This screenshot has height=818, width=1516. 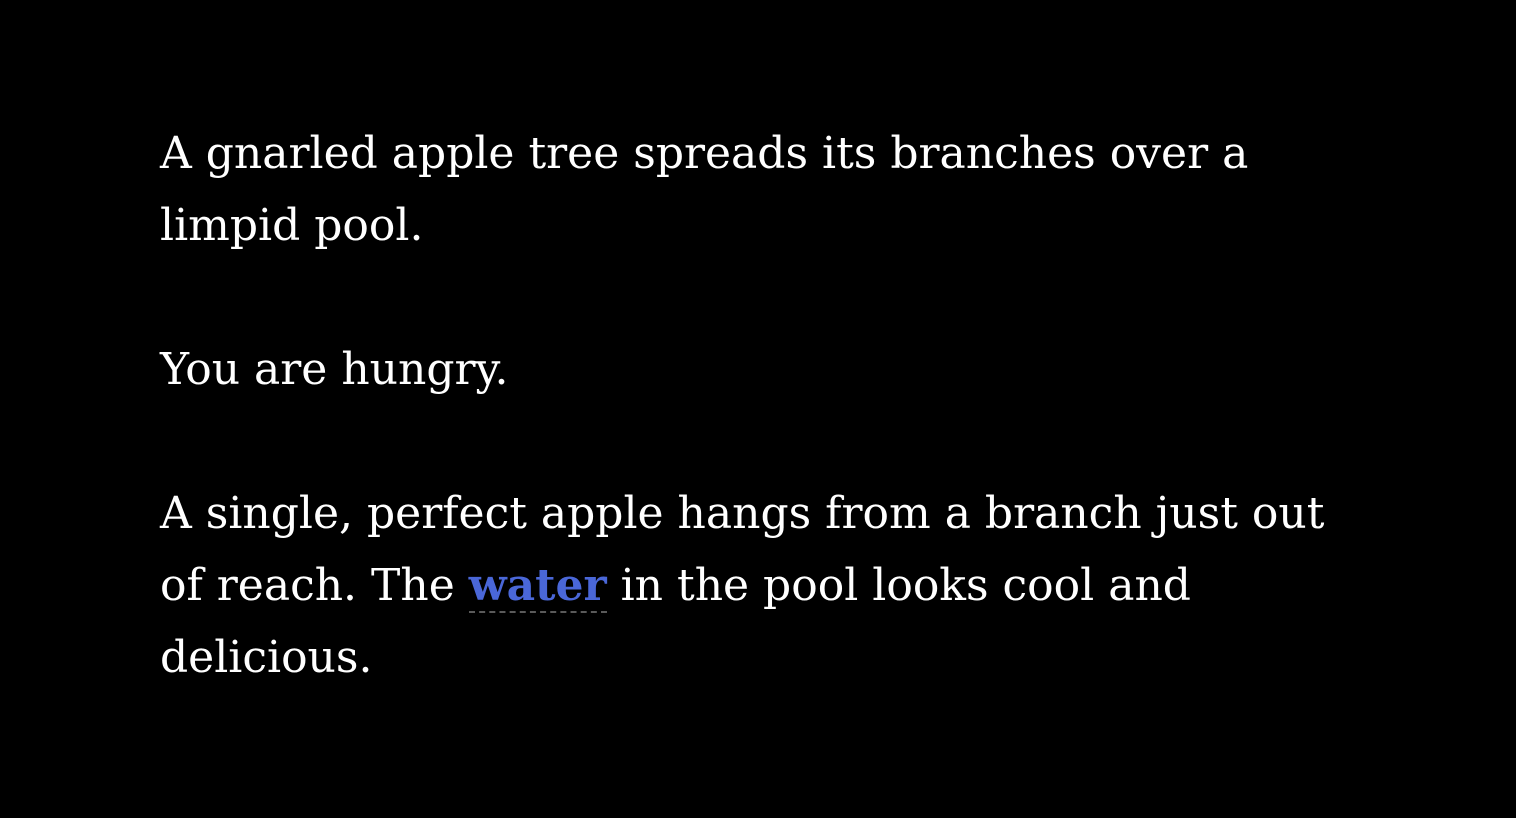 I want to click on water-link: water, so click(x=537, y=586).